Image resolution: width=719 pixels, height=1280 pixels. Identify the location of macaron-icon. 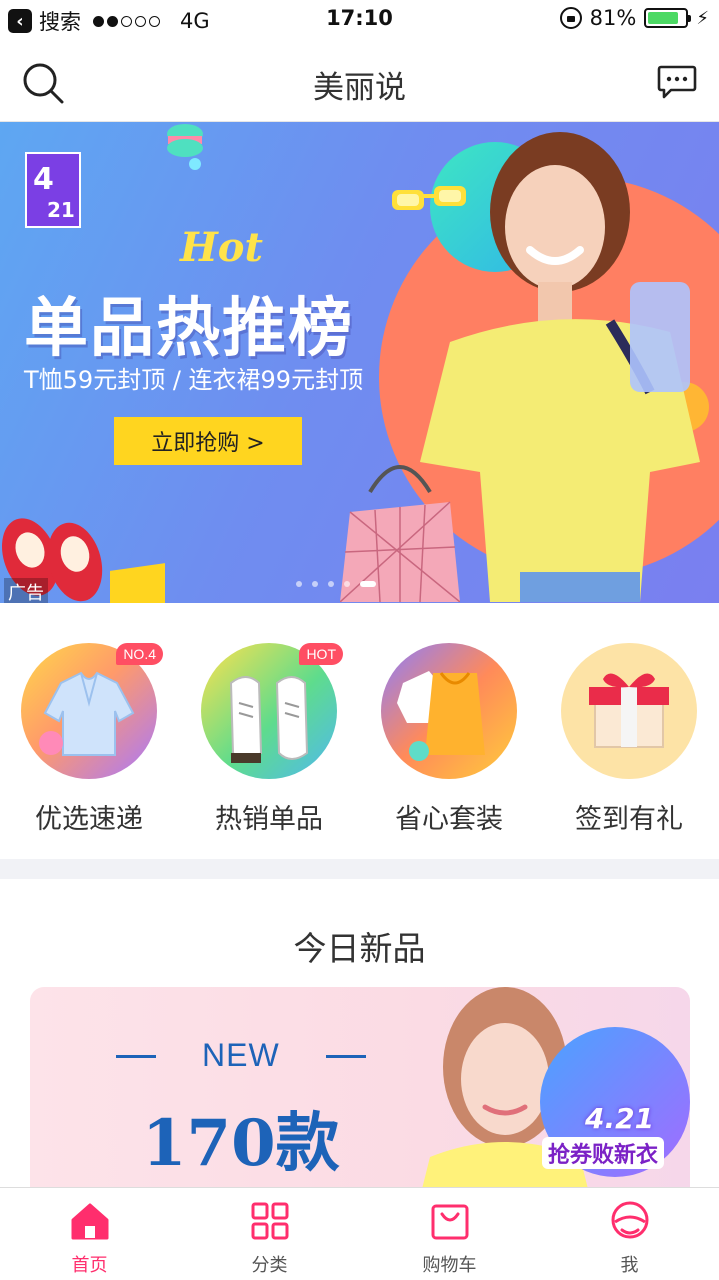
(185, 147).